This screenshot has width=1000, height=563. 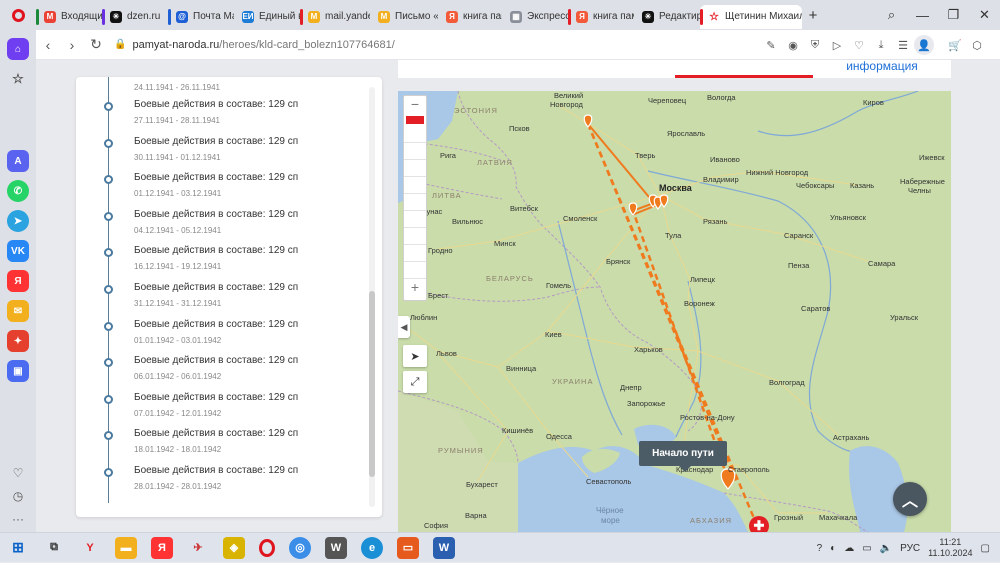 I want to click on task-view-icon: ⧉, so click(x=54, y=548).